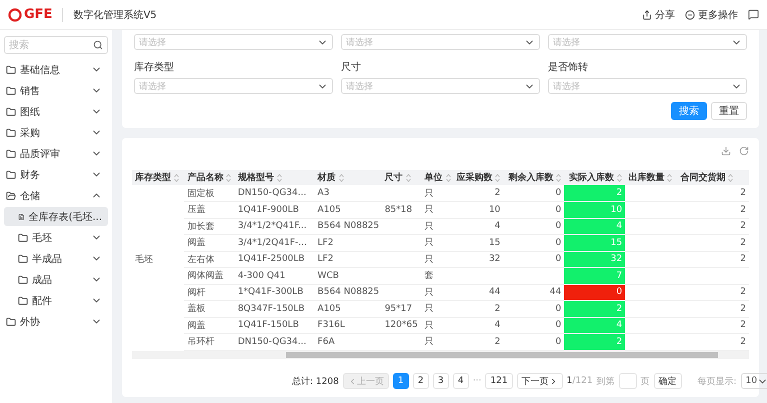  What do you see at coordinates (711, 15) in the screenshot?
I see `more-actions-button: 更多操作` at bounding box center [711, 15].